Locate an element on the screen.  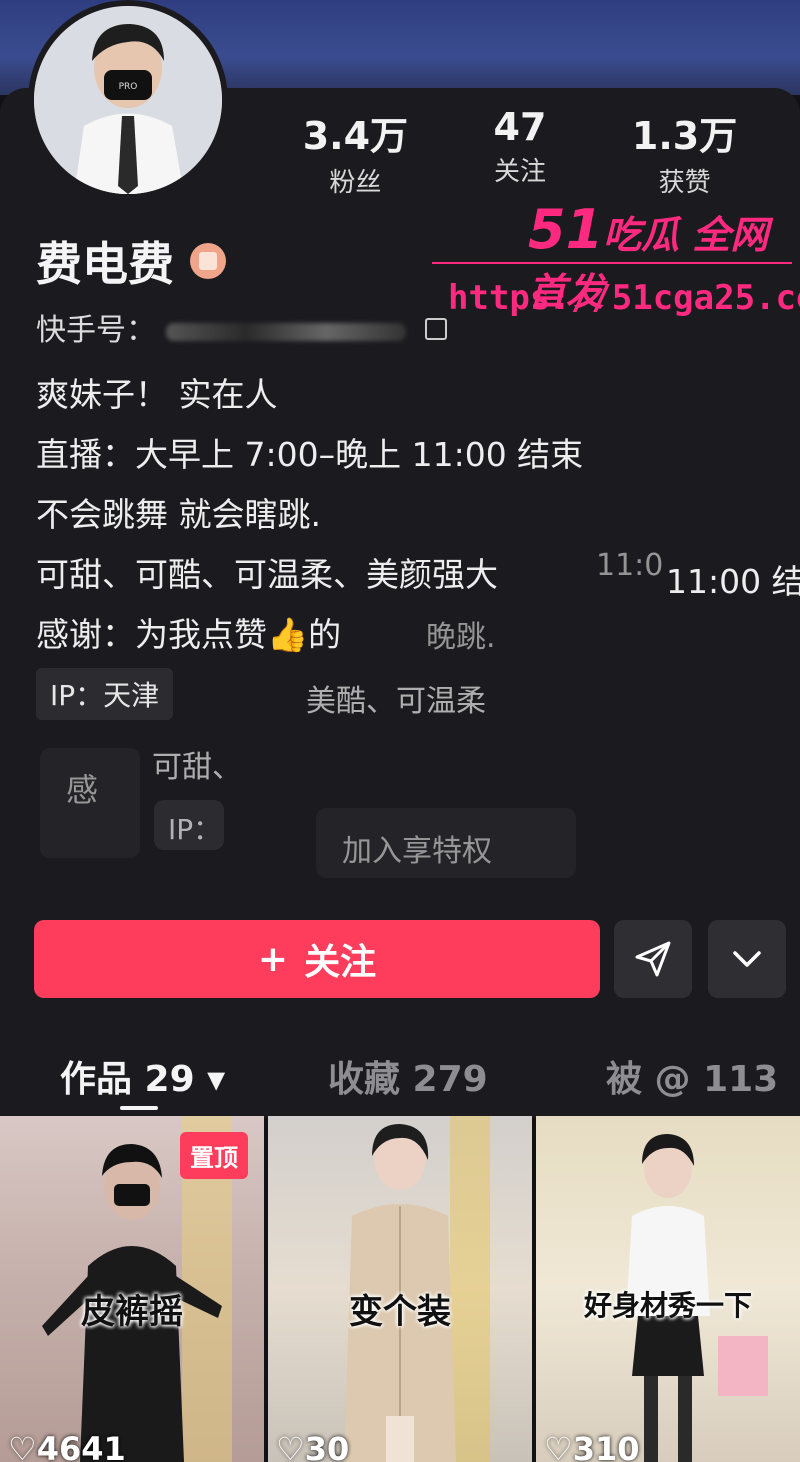
video-caption: 皮裤摇 is located at coordinates (132, 1312).